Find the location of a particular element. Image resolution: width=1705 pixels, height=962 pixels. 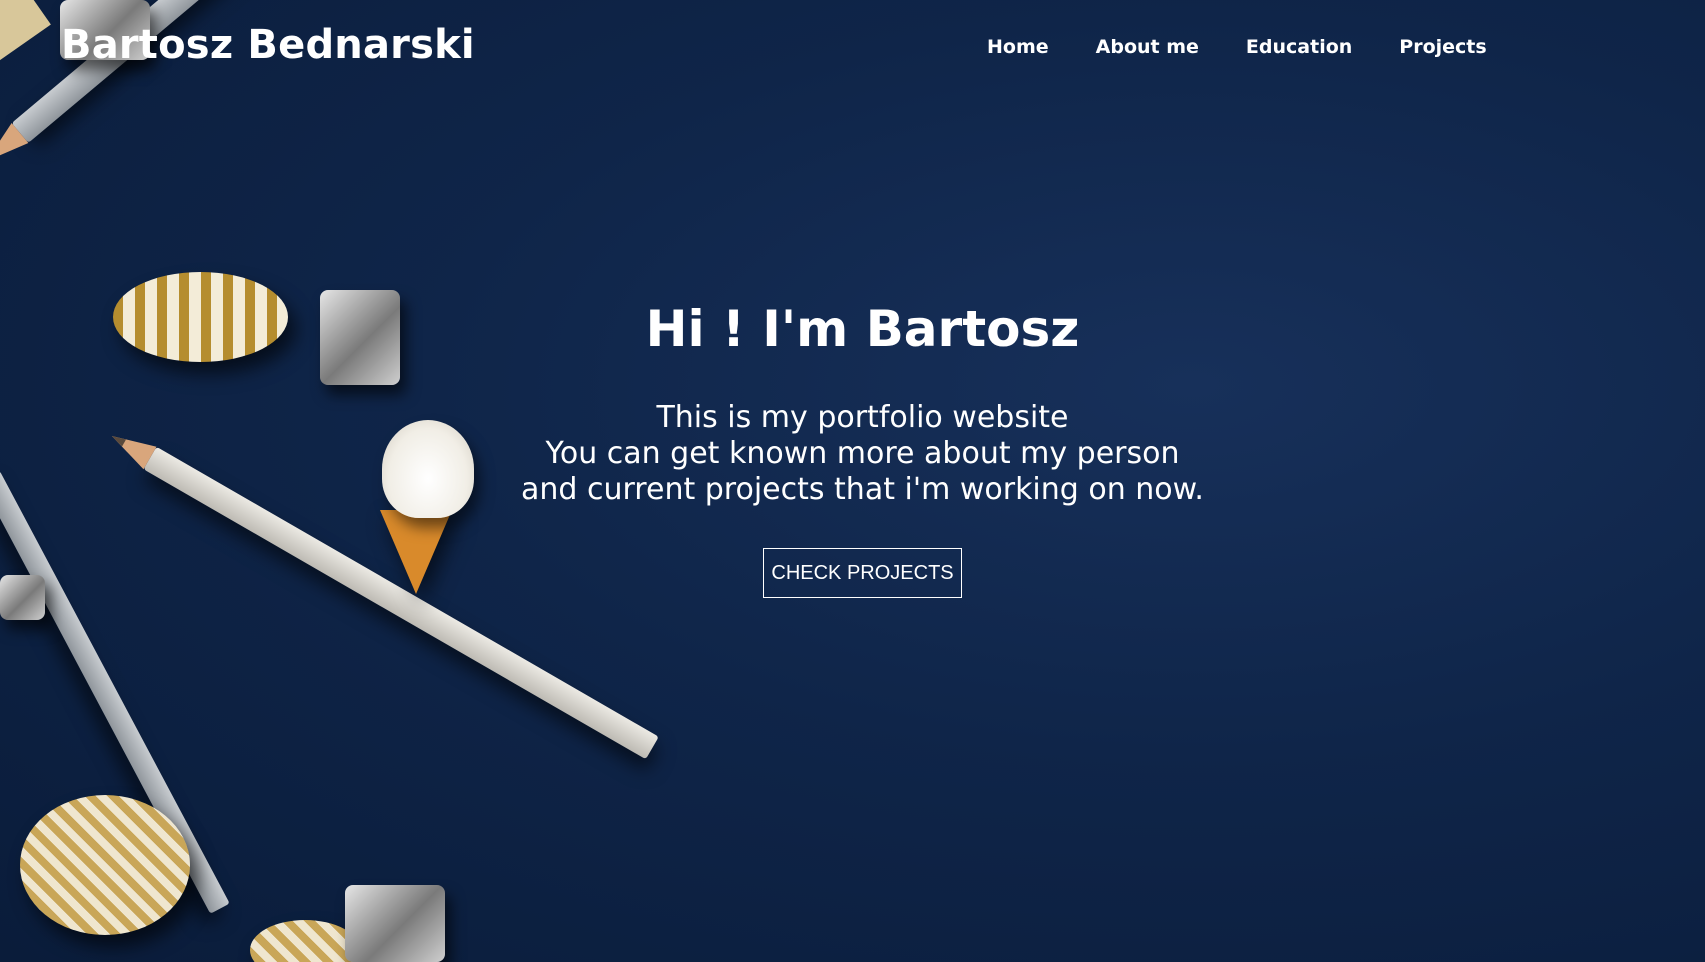

check-projects-button: CHECK PROJECTS is located at coordinates (862, 573).